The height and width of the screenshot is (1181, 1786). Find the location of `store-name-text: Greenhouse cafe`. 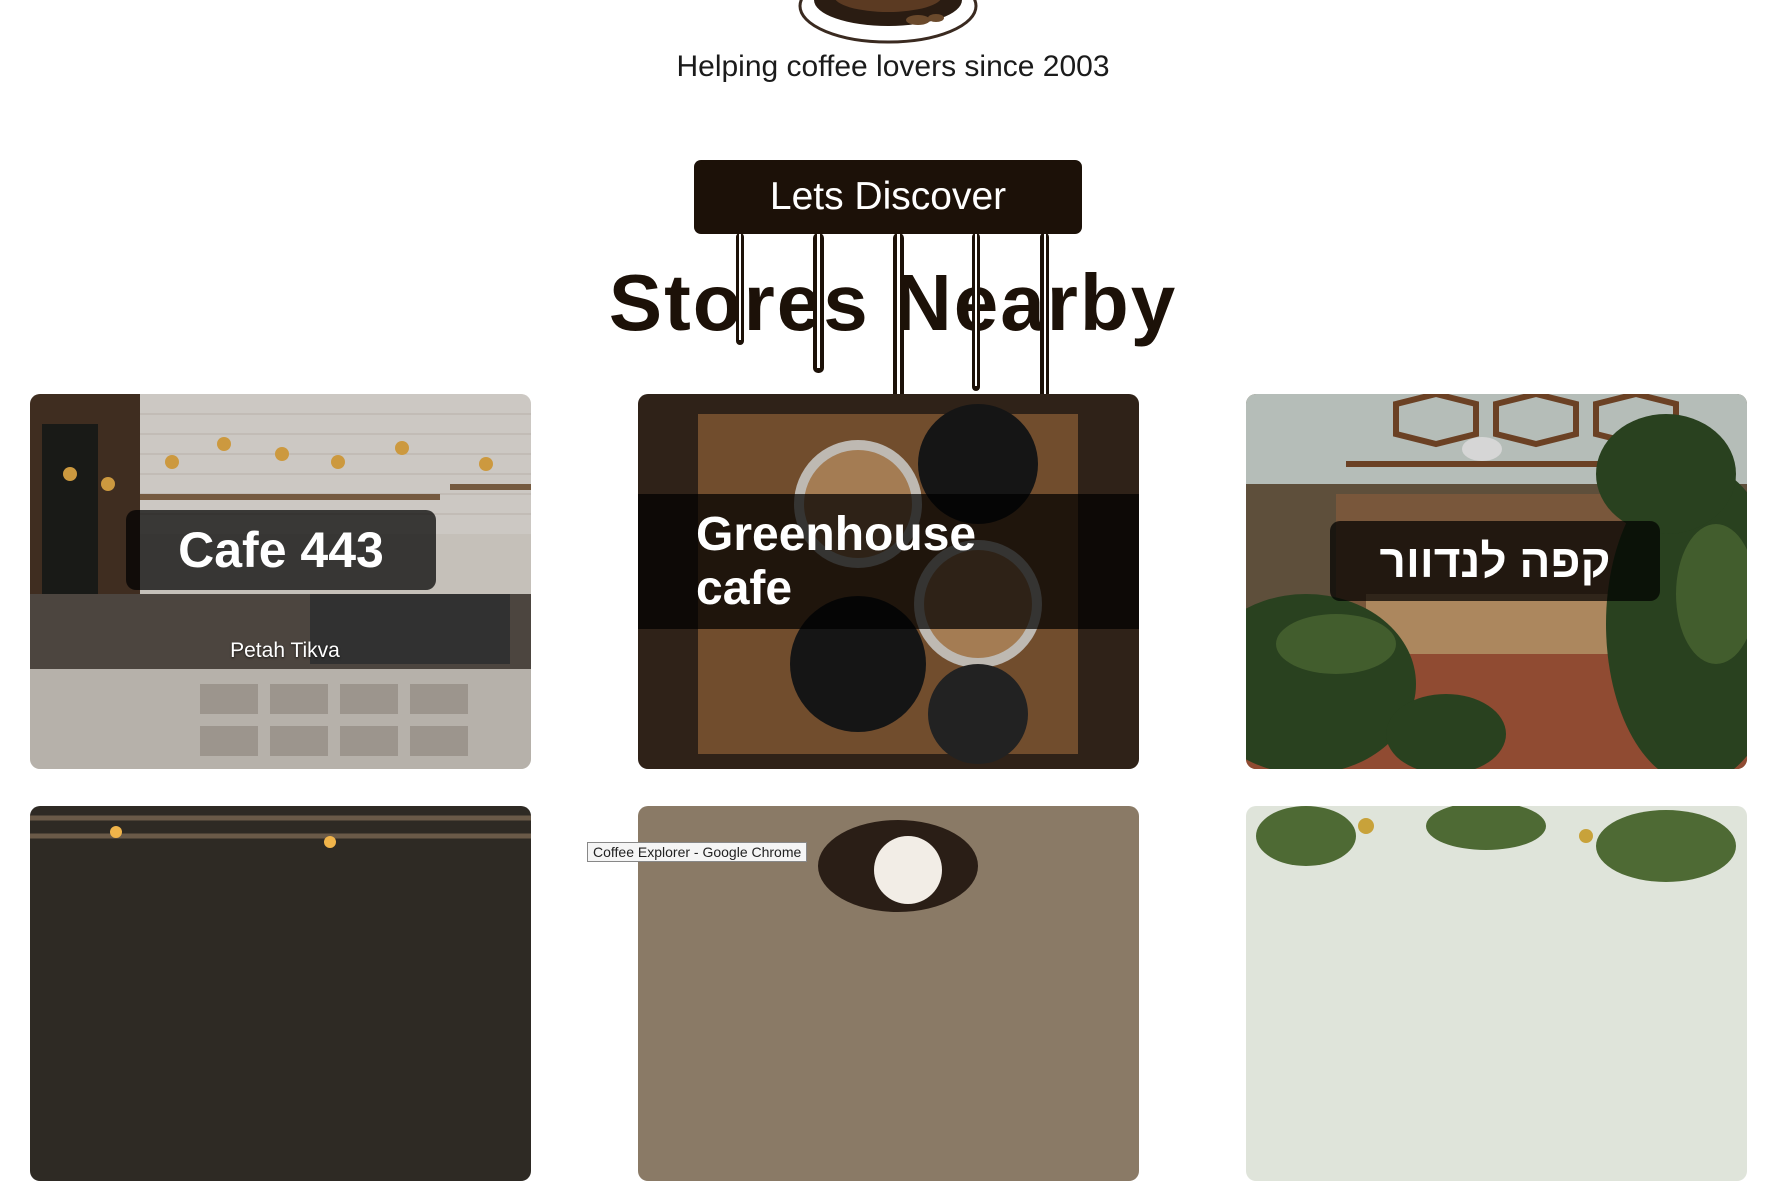

store-name-text: Greenhouse cafe is located at coordinates (836, 561).